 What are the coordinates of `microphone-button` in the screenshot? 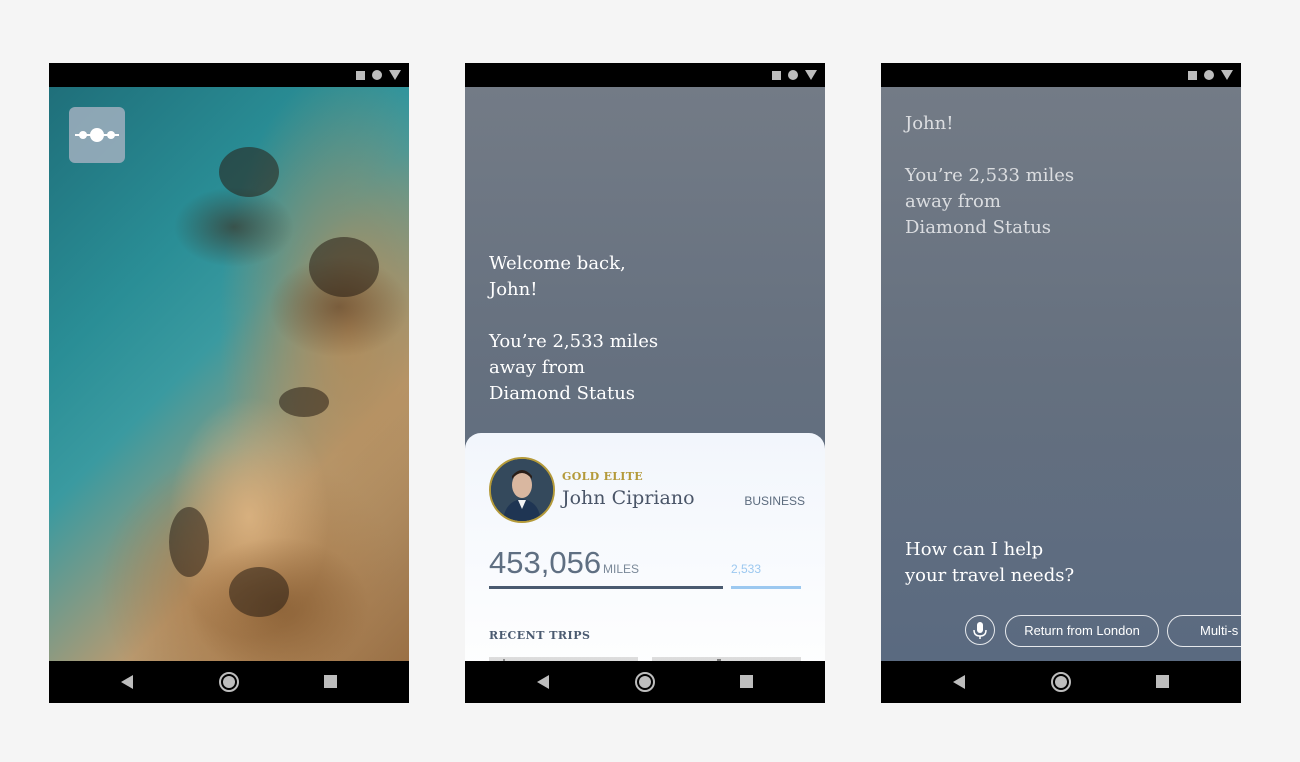 It's located at (980, 630).